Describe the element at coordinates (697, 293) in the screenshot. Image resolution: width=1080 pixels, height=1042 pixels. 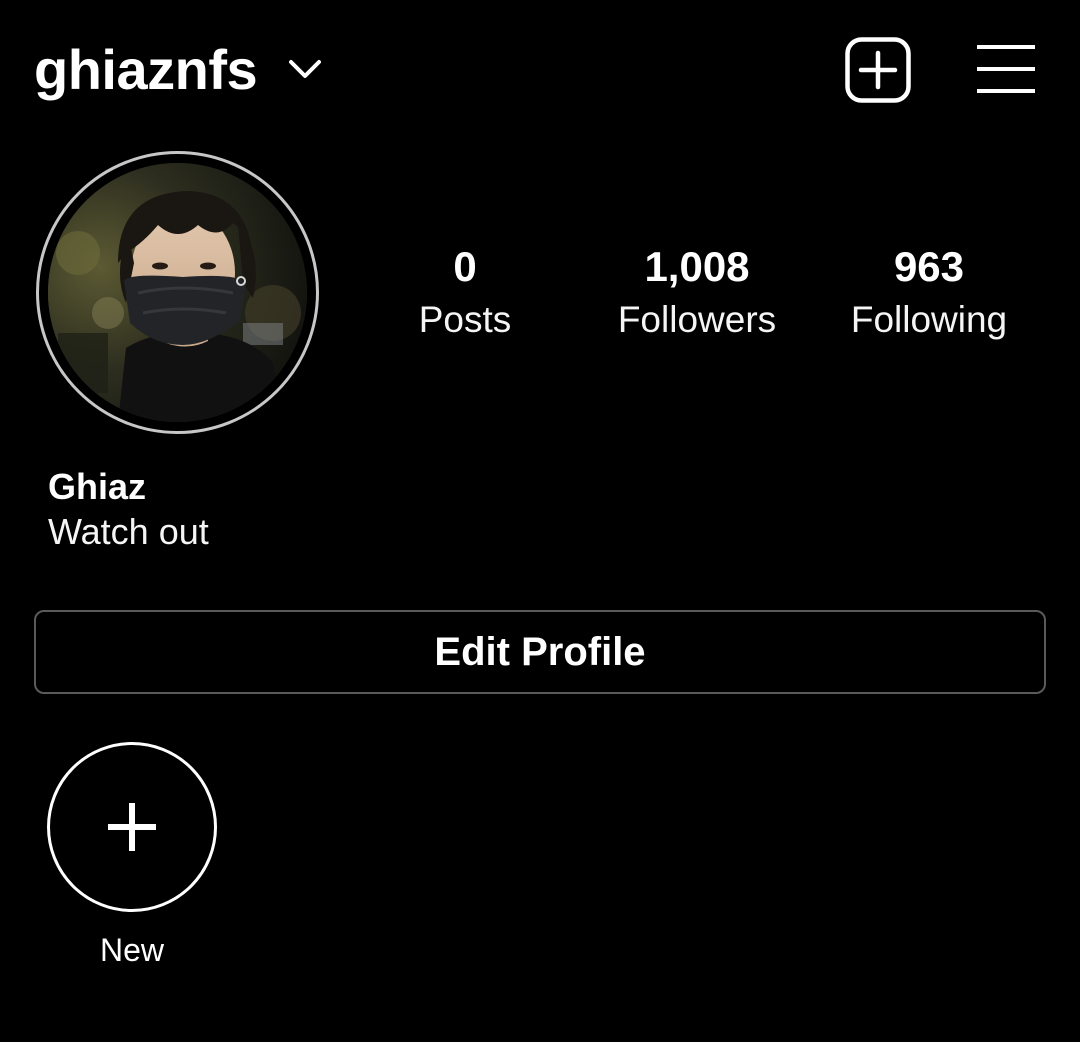
I see `followers-stat: 1,008 Followers` at that location.